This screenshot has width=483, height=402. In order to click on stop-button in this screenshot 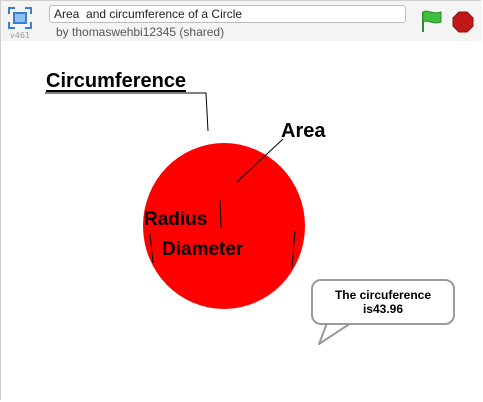, I will do `click(463, 22)`.